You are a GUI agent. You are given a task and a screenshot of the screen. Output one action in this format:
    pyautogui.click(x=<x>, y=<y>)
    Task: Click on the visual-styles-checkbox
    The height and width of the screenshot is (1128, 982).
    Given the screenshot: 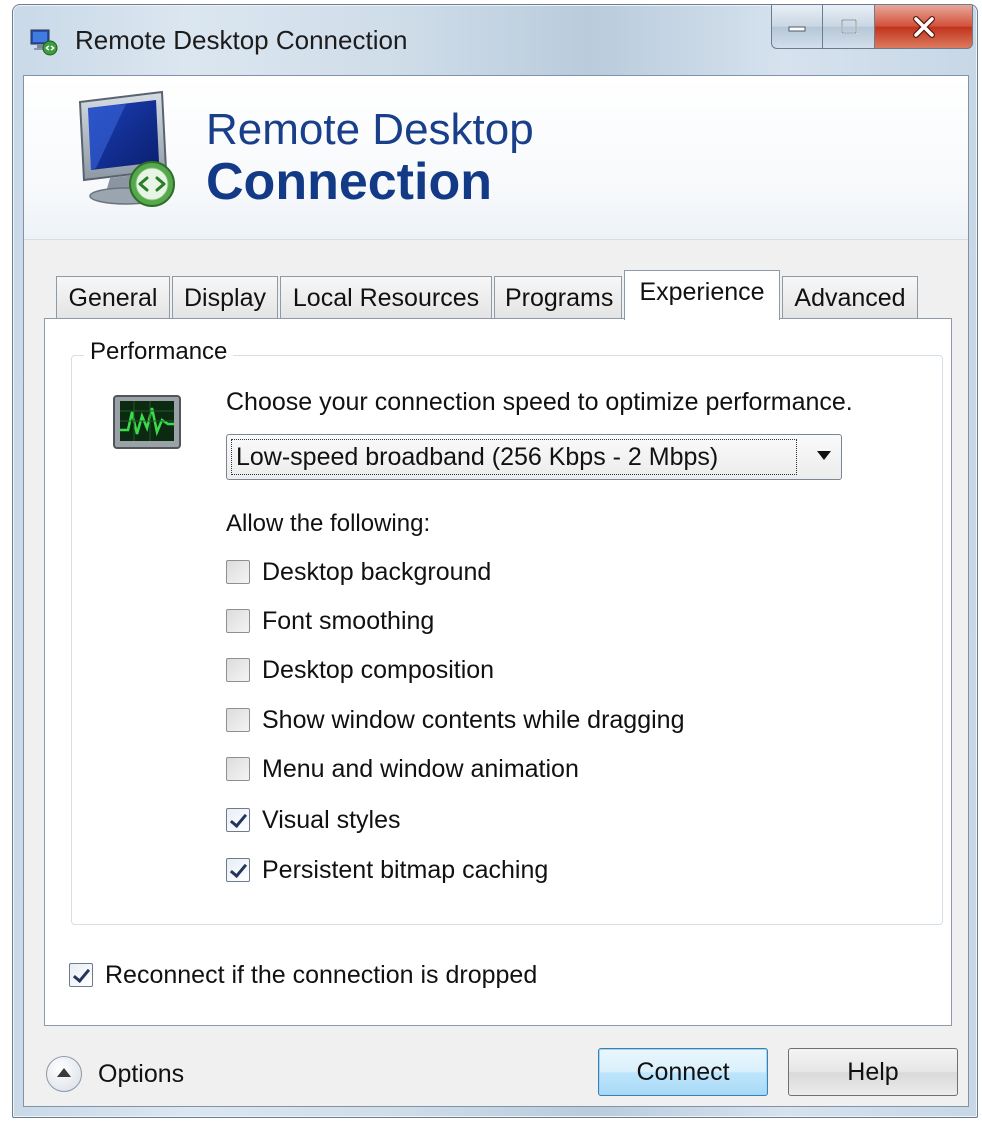 What is the action you would take?
    pyautogui.click(x=238, y=820)
    